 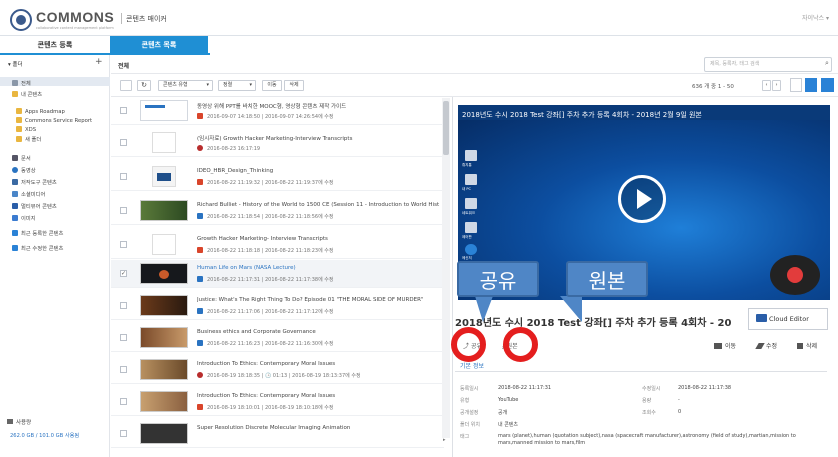 I want to click on sort-select: 정렬 ▾, so click(x=237, y=85).